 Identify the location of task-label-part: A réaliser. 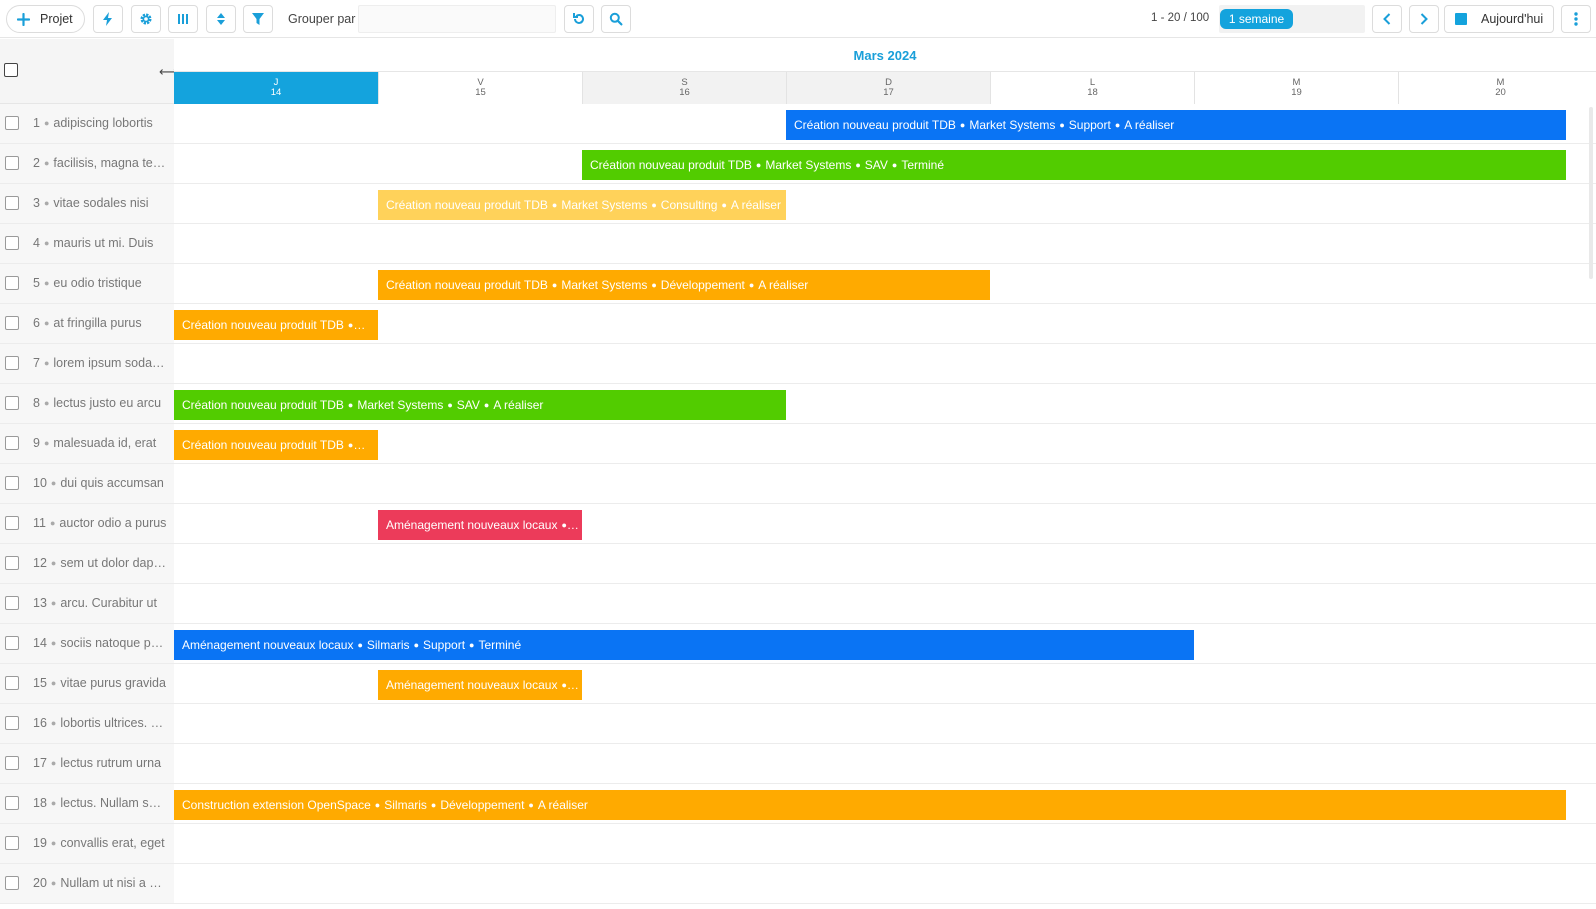
(783, 285).